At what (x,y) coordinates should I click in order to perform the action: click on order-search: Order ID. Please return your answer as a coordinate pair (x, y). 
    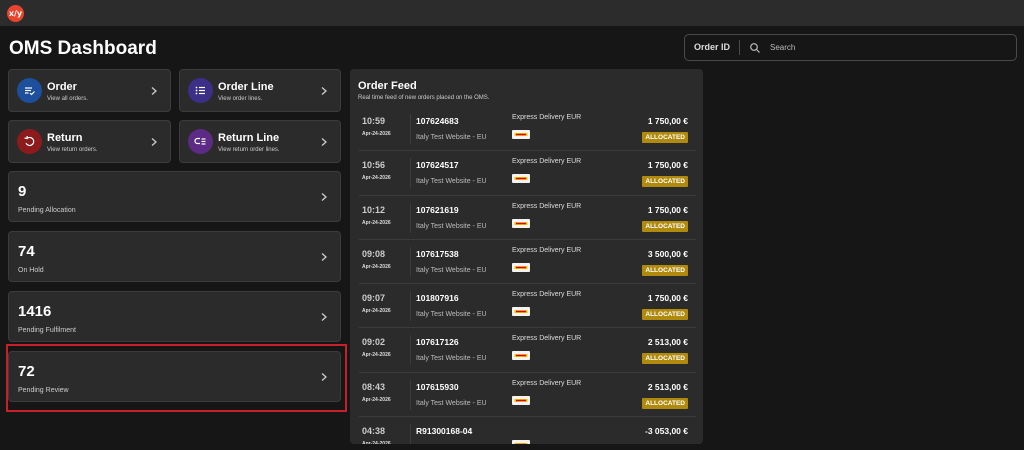
    Looking at the image, I should click on (850, 47).